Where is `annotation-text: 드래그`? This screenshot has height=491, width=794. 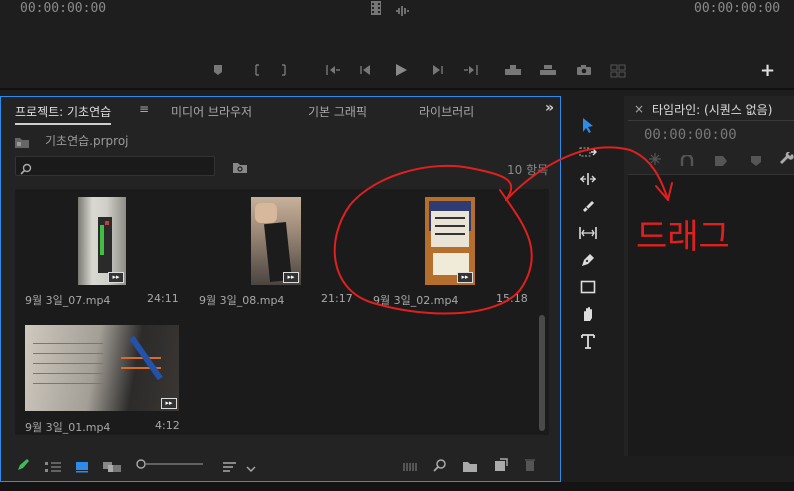
annotation-text: 드래그 is located at coordinates (683, 237).